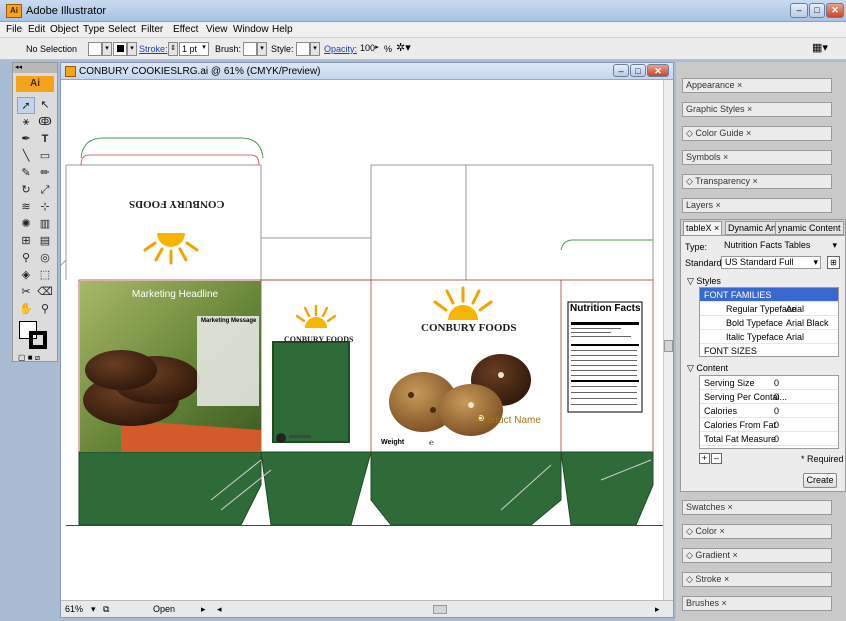  What do you see at coordinates (403, 47) in the screenshot?
I see `recolor-artwork-icon: ✲▾` at bounding box center [403, 47].